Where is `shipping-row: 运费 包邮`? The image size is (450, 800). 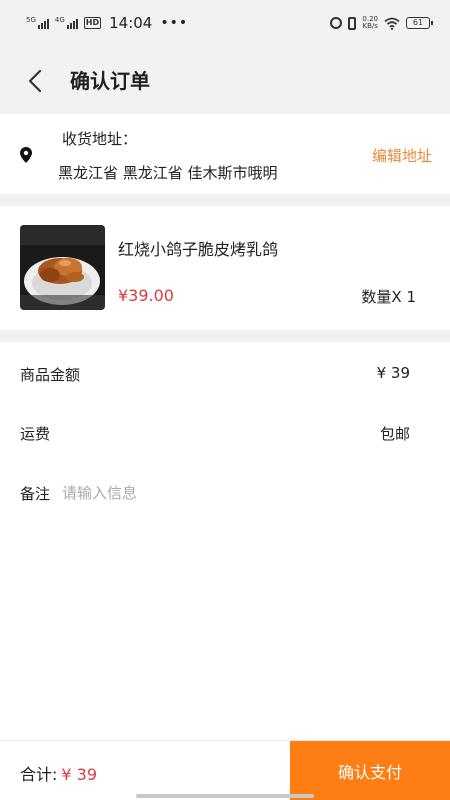
shipping-row: 运费 包邮 is located at coordinates (225, 433).